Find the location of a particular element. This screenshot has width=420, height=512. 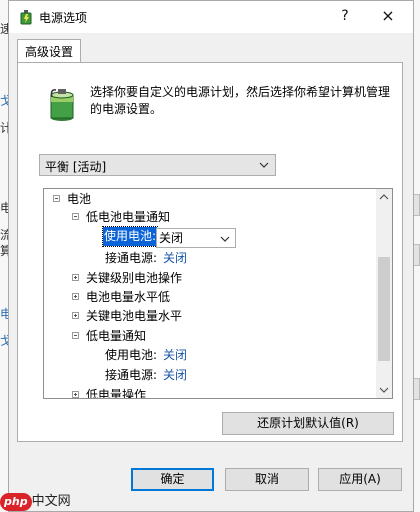

power-plan-value: 平衡 [活动] is located at coordinates (76, 167).